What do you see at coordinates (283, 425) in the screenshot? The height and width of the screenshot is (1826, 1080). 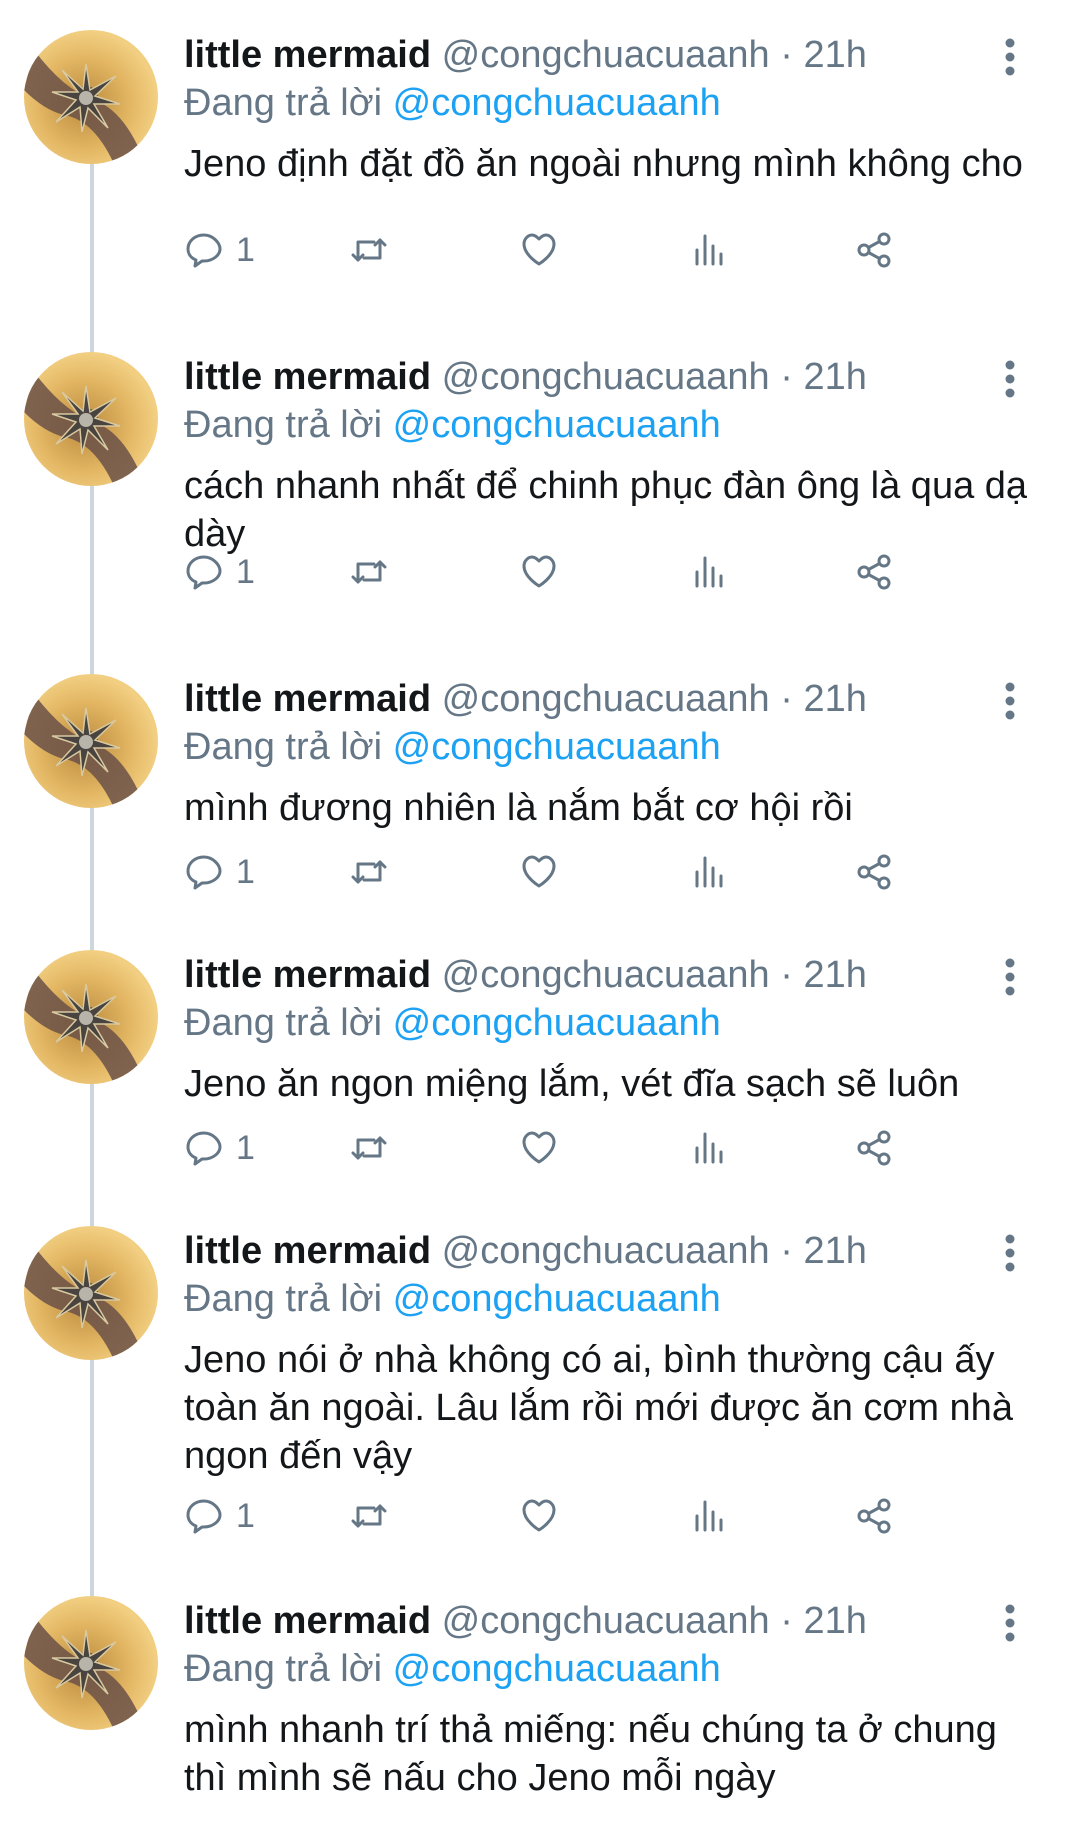 I see `replying-to-label: Đang trả lời` at bounding box center [283, 425].